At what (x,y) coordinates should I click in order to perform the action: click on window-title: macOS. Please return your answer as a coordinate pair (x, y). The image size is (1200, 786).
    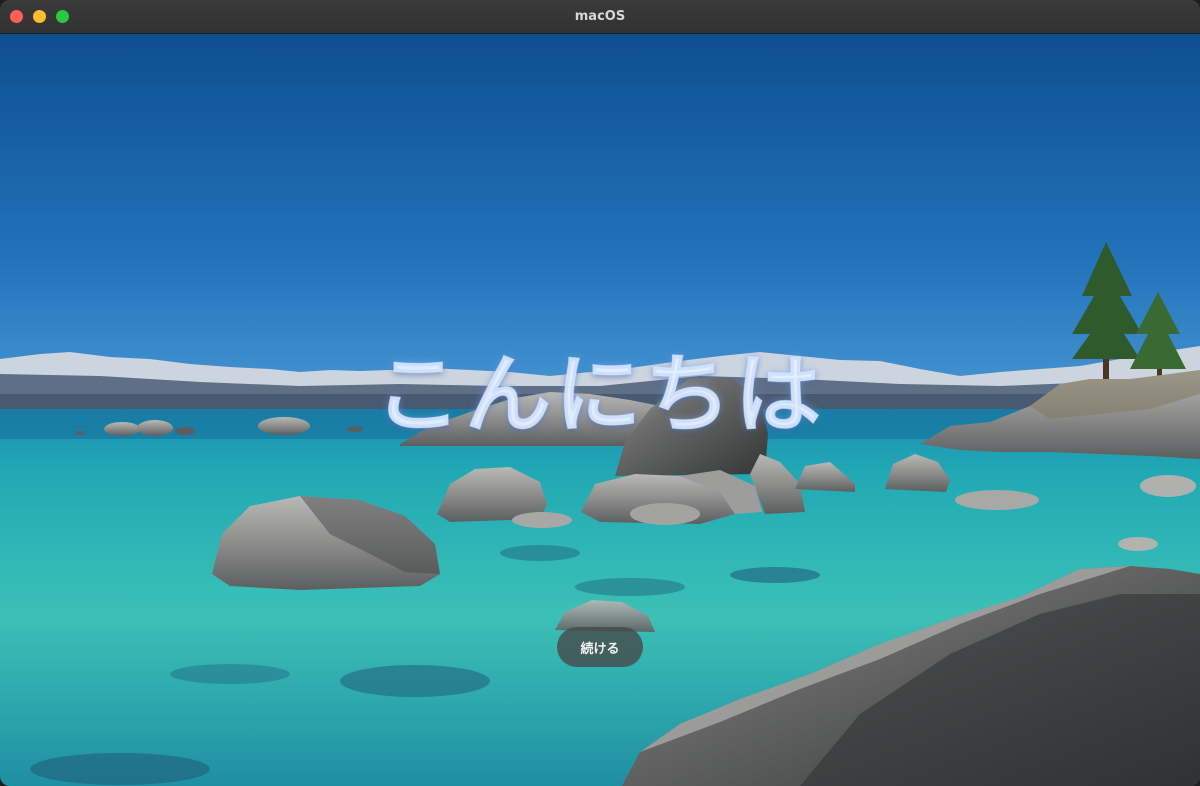
    Looking at the image, I should click on (600, 16).